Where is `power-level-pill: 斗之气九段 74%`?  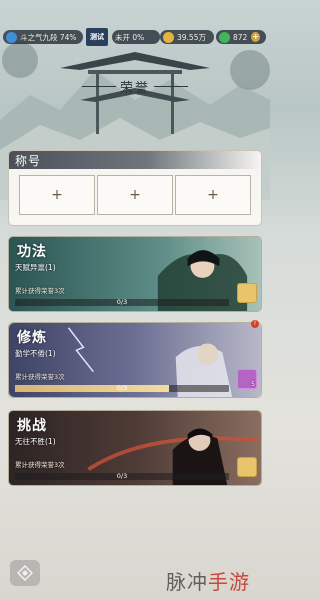 power-level-pill: 斗之气九段 74% is located at coordinates (43, 37).